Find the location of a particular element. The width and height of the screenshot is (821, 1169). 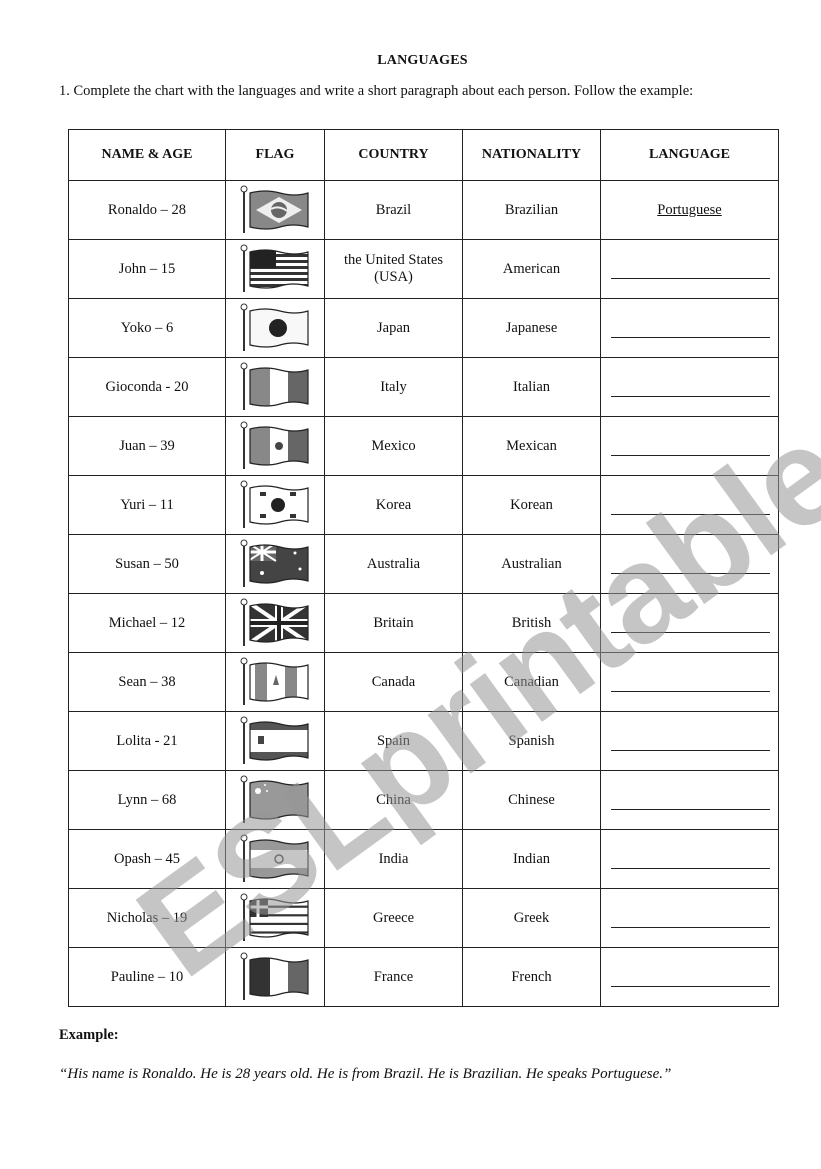

country-cell: France is located at coordinates (393, 977).